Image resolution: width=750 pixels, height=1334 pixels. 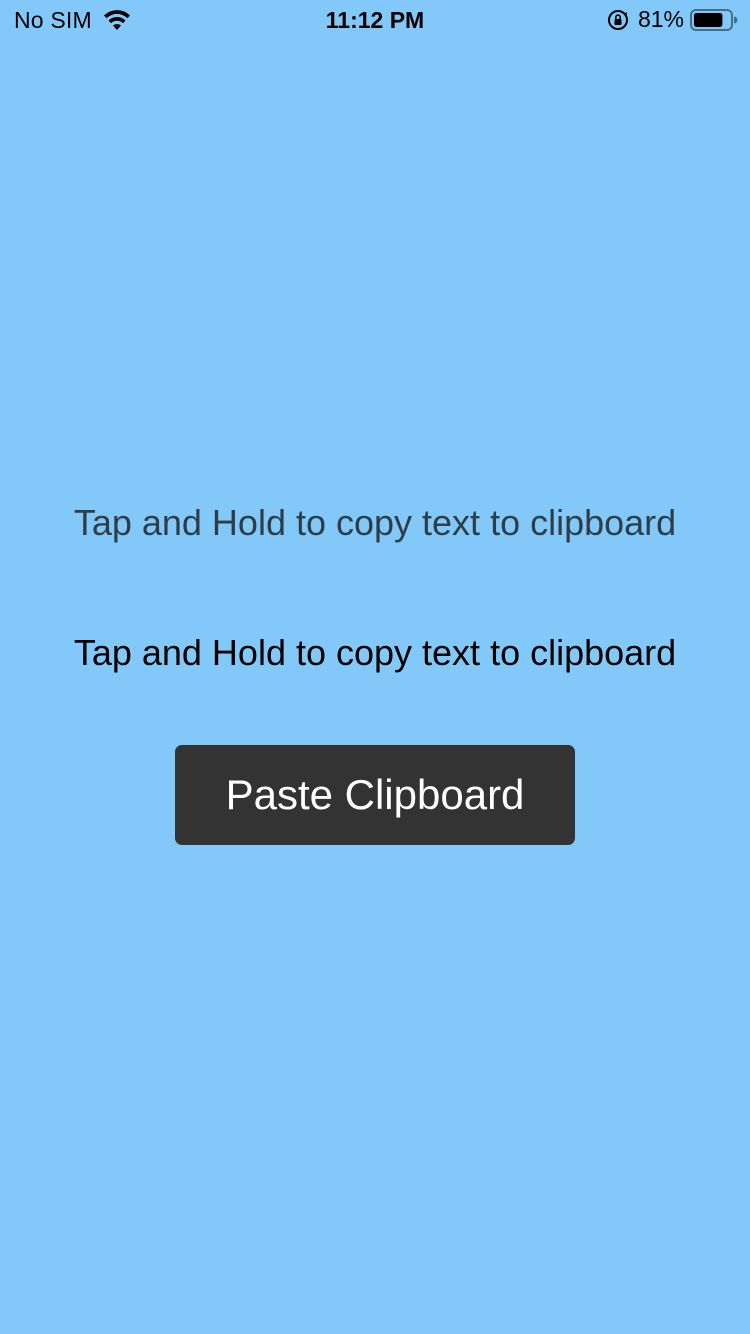 I want to click on copy-text-label-secondary: Tap and Hold to copy text to clipboard, so click(x=375, y=653).